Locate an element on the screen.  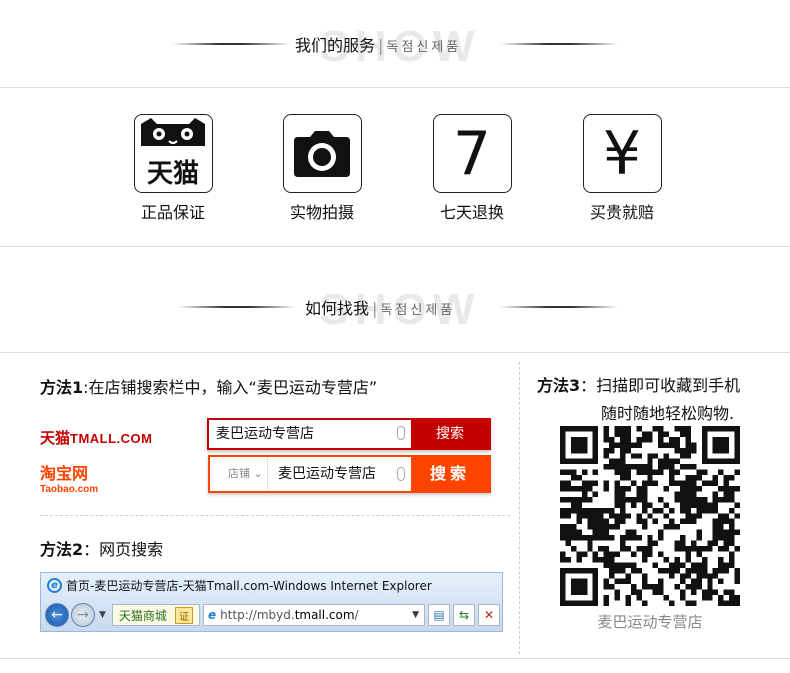
service-section-header: SHOW 我们的服务 | 독점신제품 is located at coordinates (395, 46).